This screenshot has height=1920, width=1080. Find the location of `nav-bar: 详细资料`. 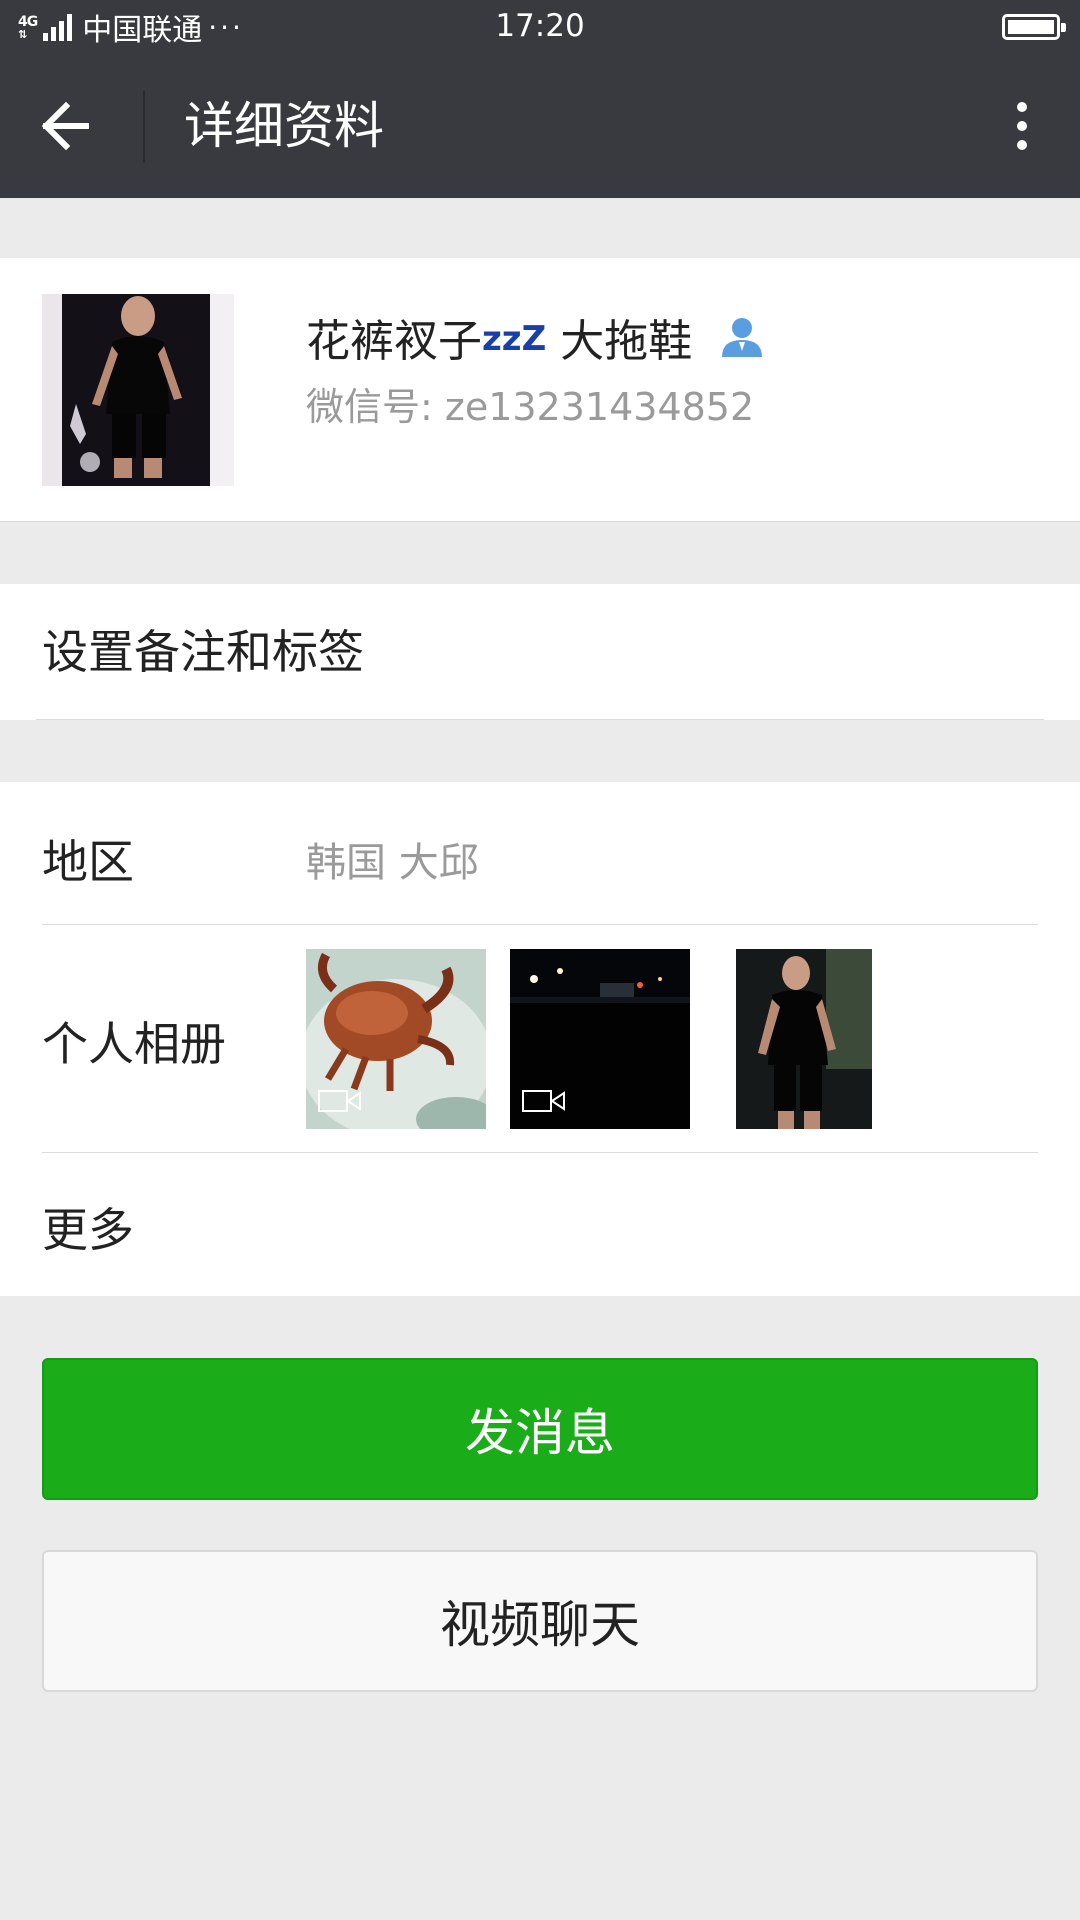

nav-bar: 详细资料 is located at coordinates (540, 126).